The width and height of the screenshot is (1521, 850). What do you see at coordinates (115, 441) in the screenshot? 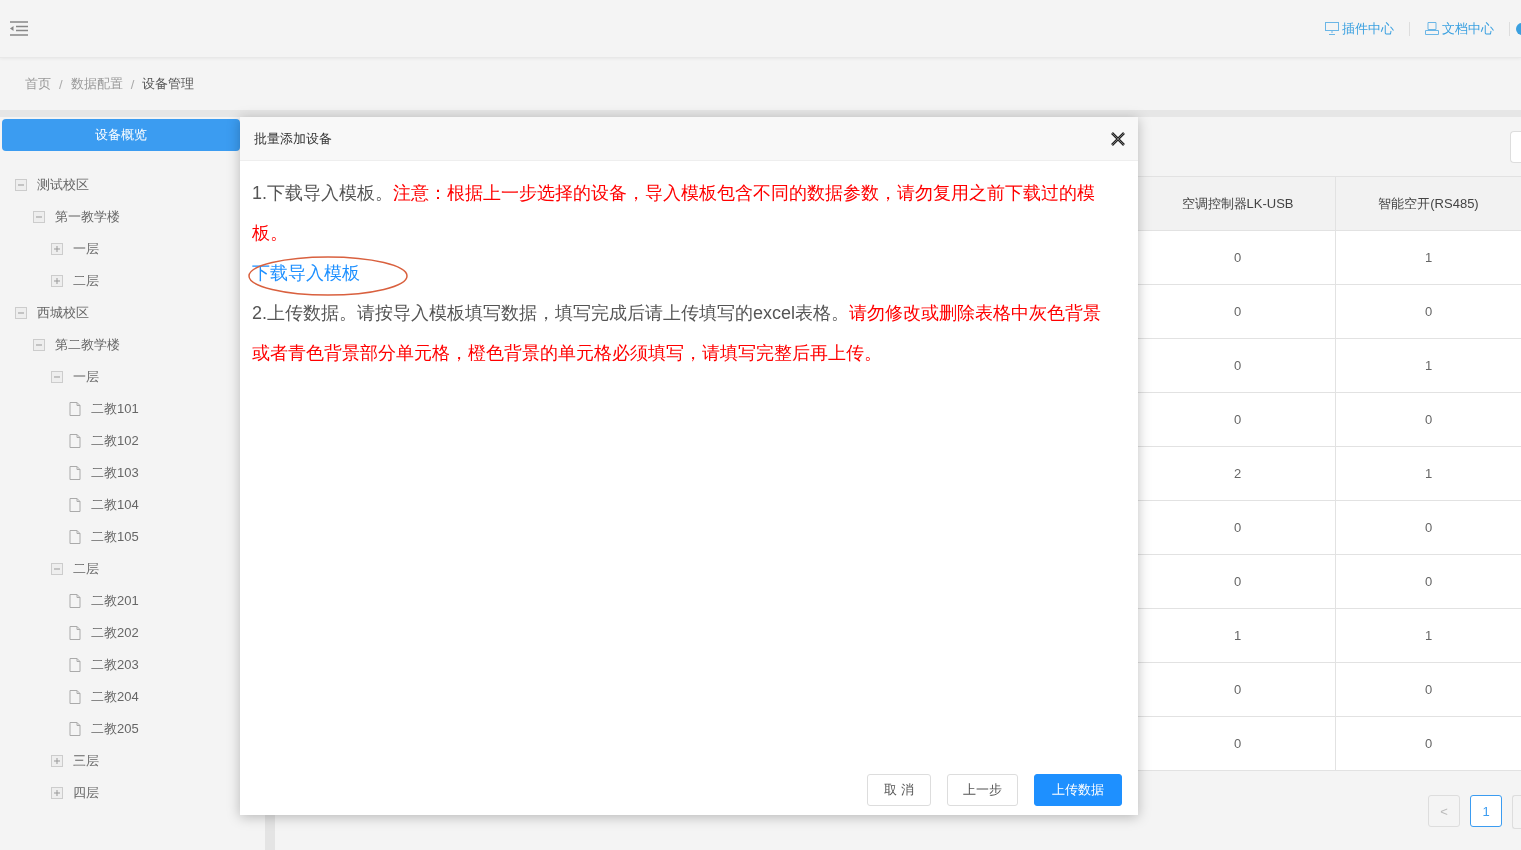
I see `tree-item: 二教102` at bounding box center [115, 441].